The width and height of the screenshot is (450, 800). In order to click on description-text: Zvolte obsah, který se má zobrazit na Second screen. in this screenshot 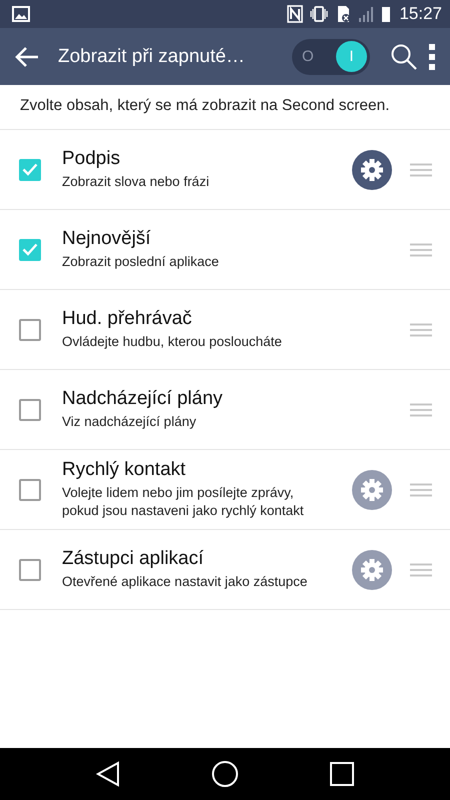, I will do `click(225, 107)`.